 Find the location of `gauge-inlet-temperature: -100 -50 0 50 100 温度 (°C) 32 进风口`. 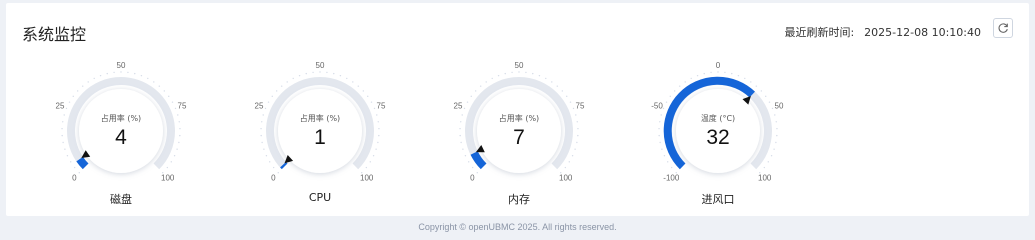

gauge-inlet-temperature: -100 -50 0 50 100 温度 (°C) 32 进风口 is located at coordinates (718, 131).